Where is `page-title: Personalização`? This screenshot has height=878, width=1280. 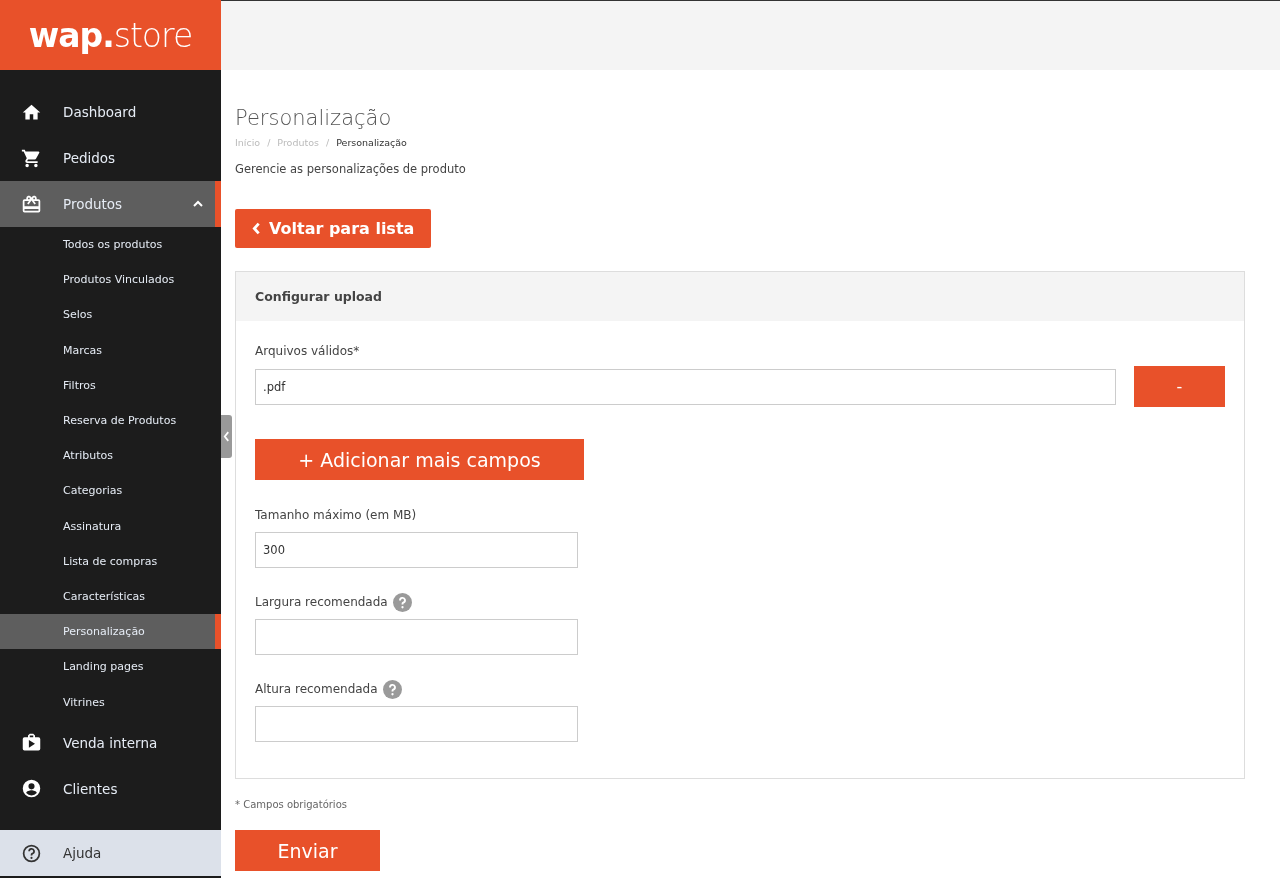 page-title: Personalização is located at coordinates (314, 118).